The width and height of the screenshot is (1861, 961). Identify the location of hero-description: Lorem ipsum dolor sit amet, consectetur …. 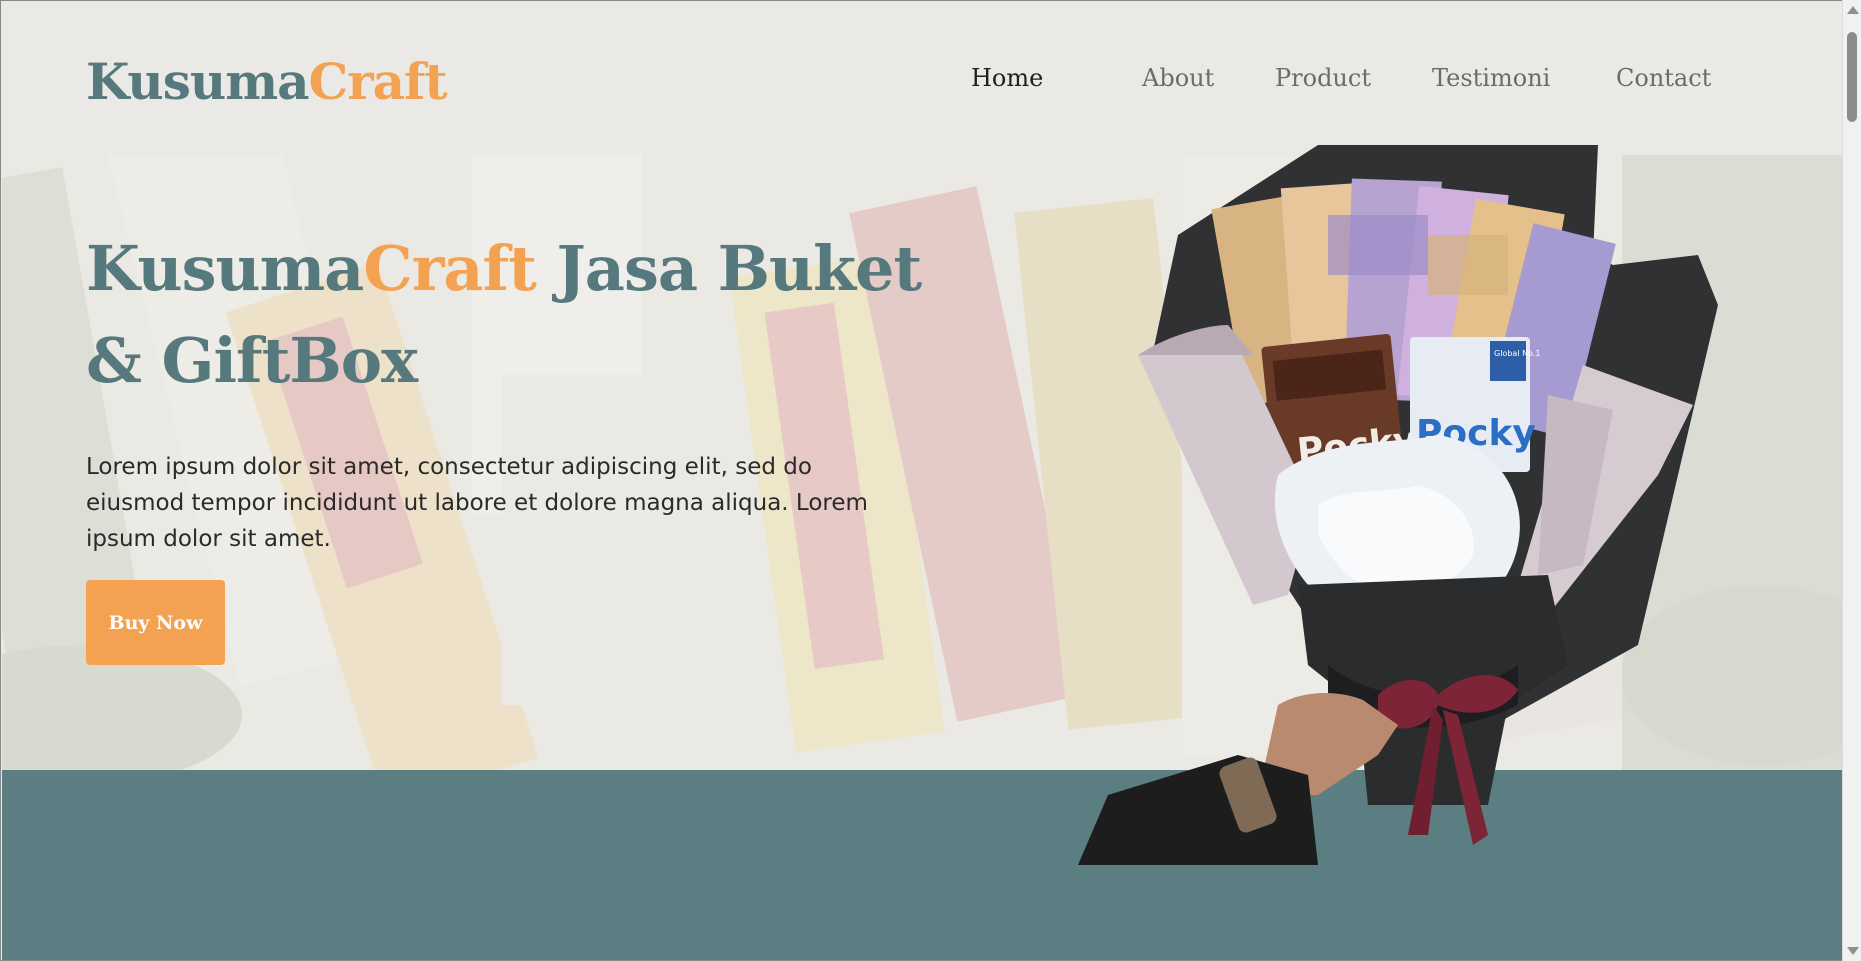
(477, 503).